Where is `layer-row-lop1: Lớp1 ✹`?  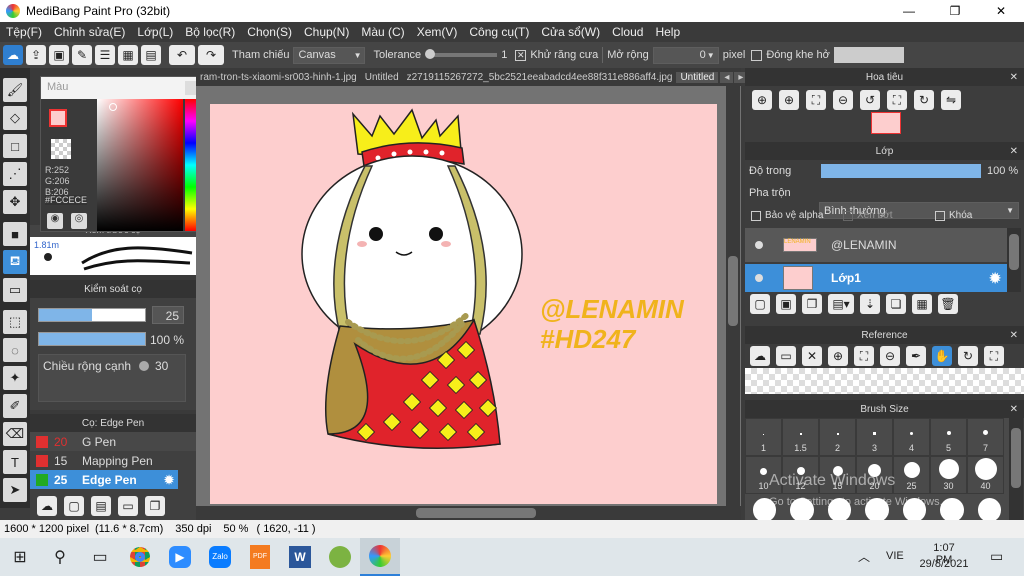
layer-row-lop1: Lớp1 ✹ is located at coordinates (876, 278).